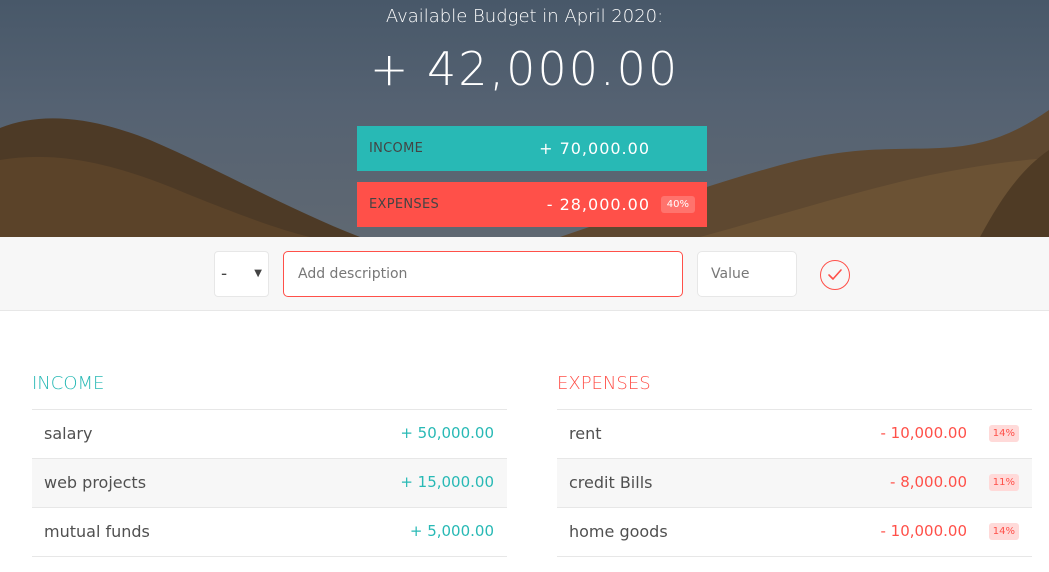  I want to click on add-submit-button, so click(835, 275).